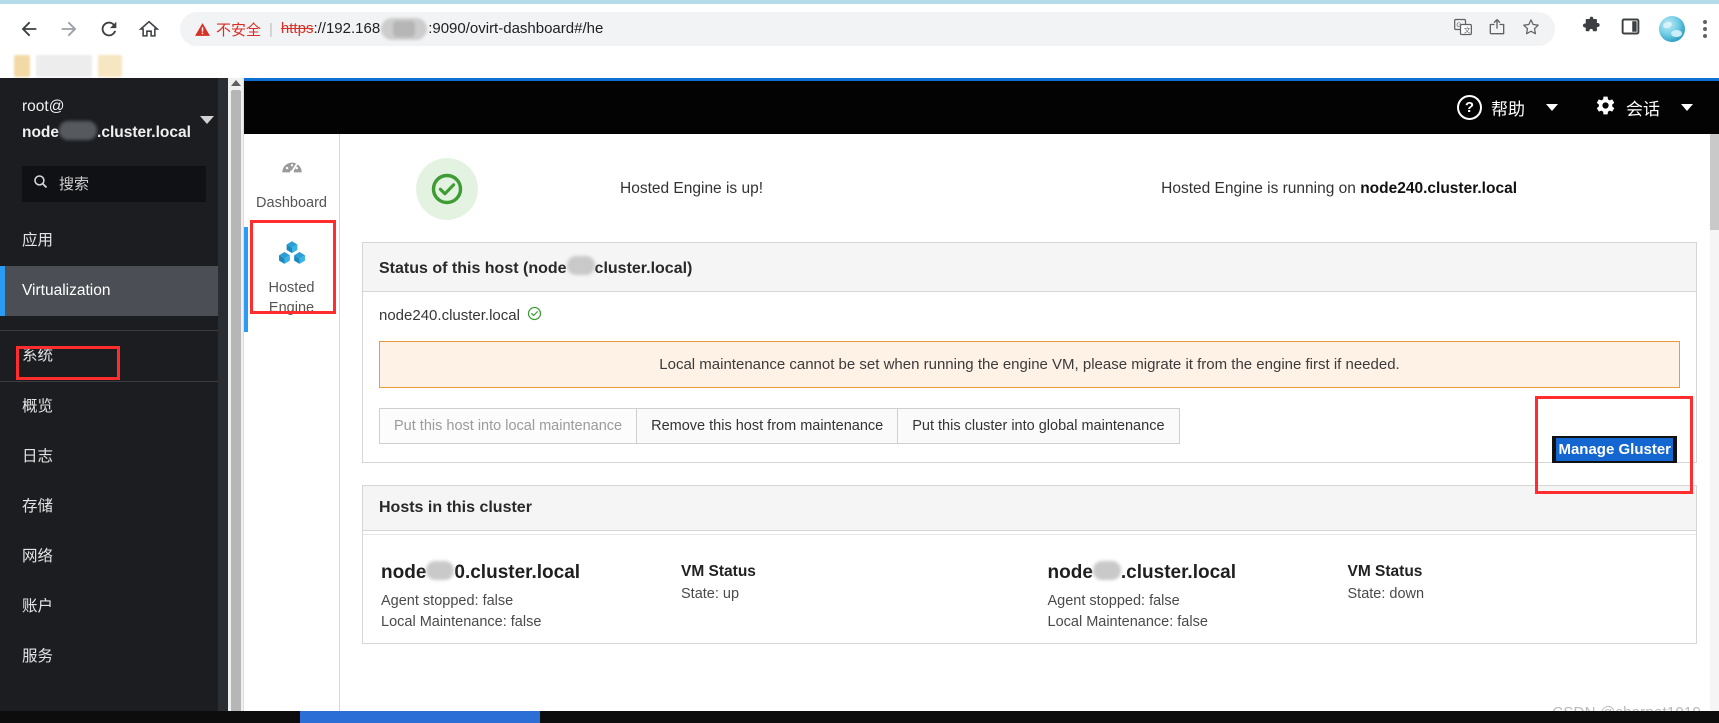 The height and width of the screenshot is (723, 1719). Describe the element at coordinates (517, 572) in the screenshot. I see `host-name-suffix: 0.cluster.local` at that location.